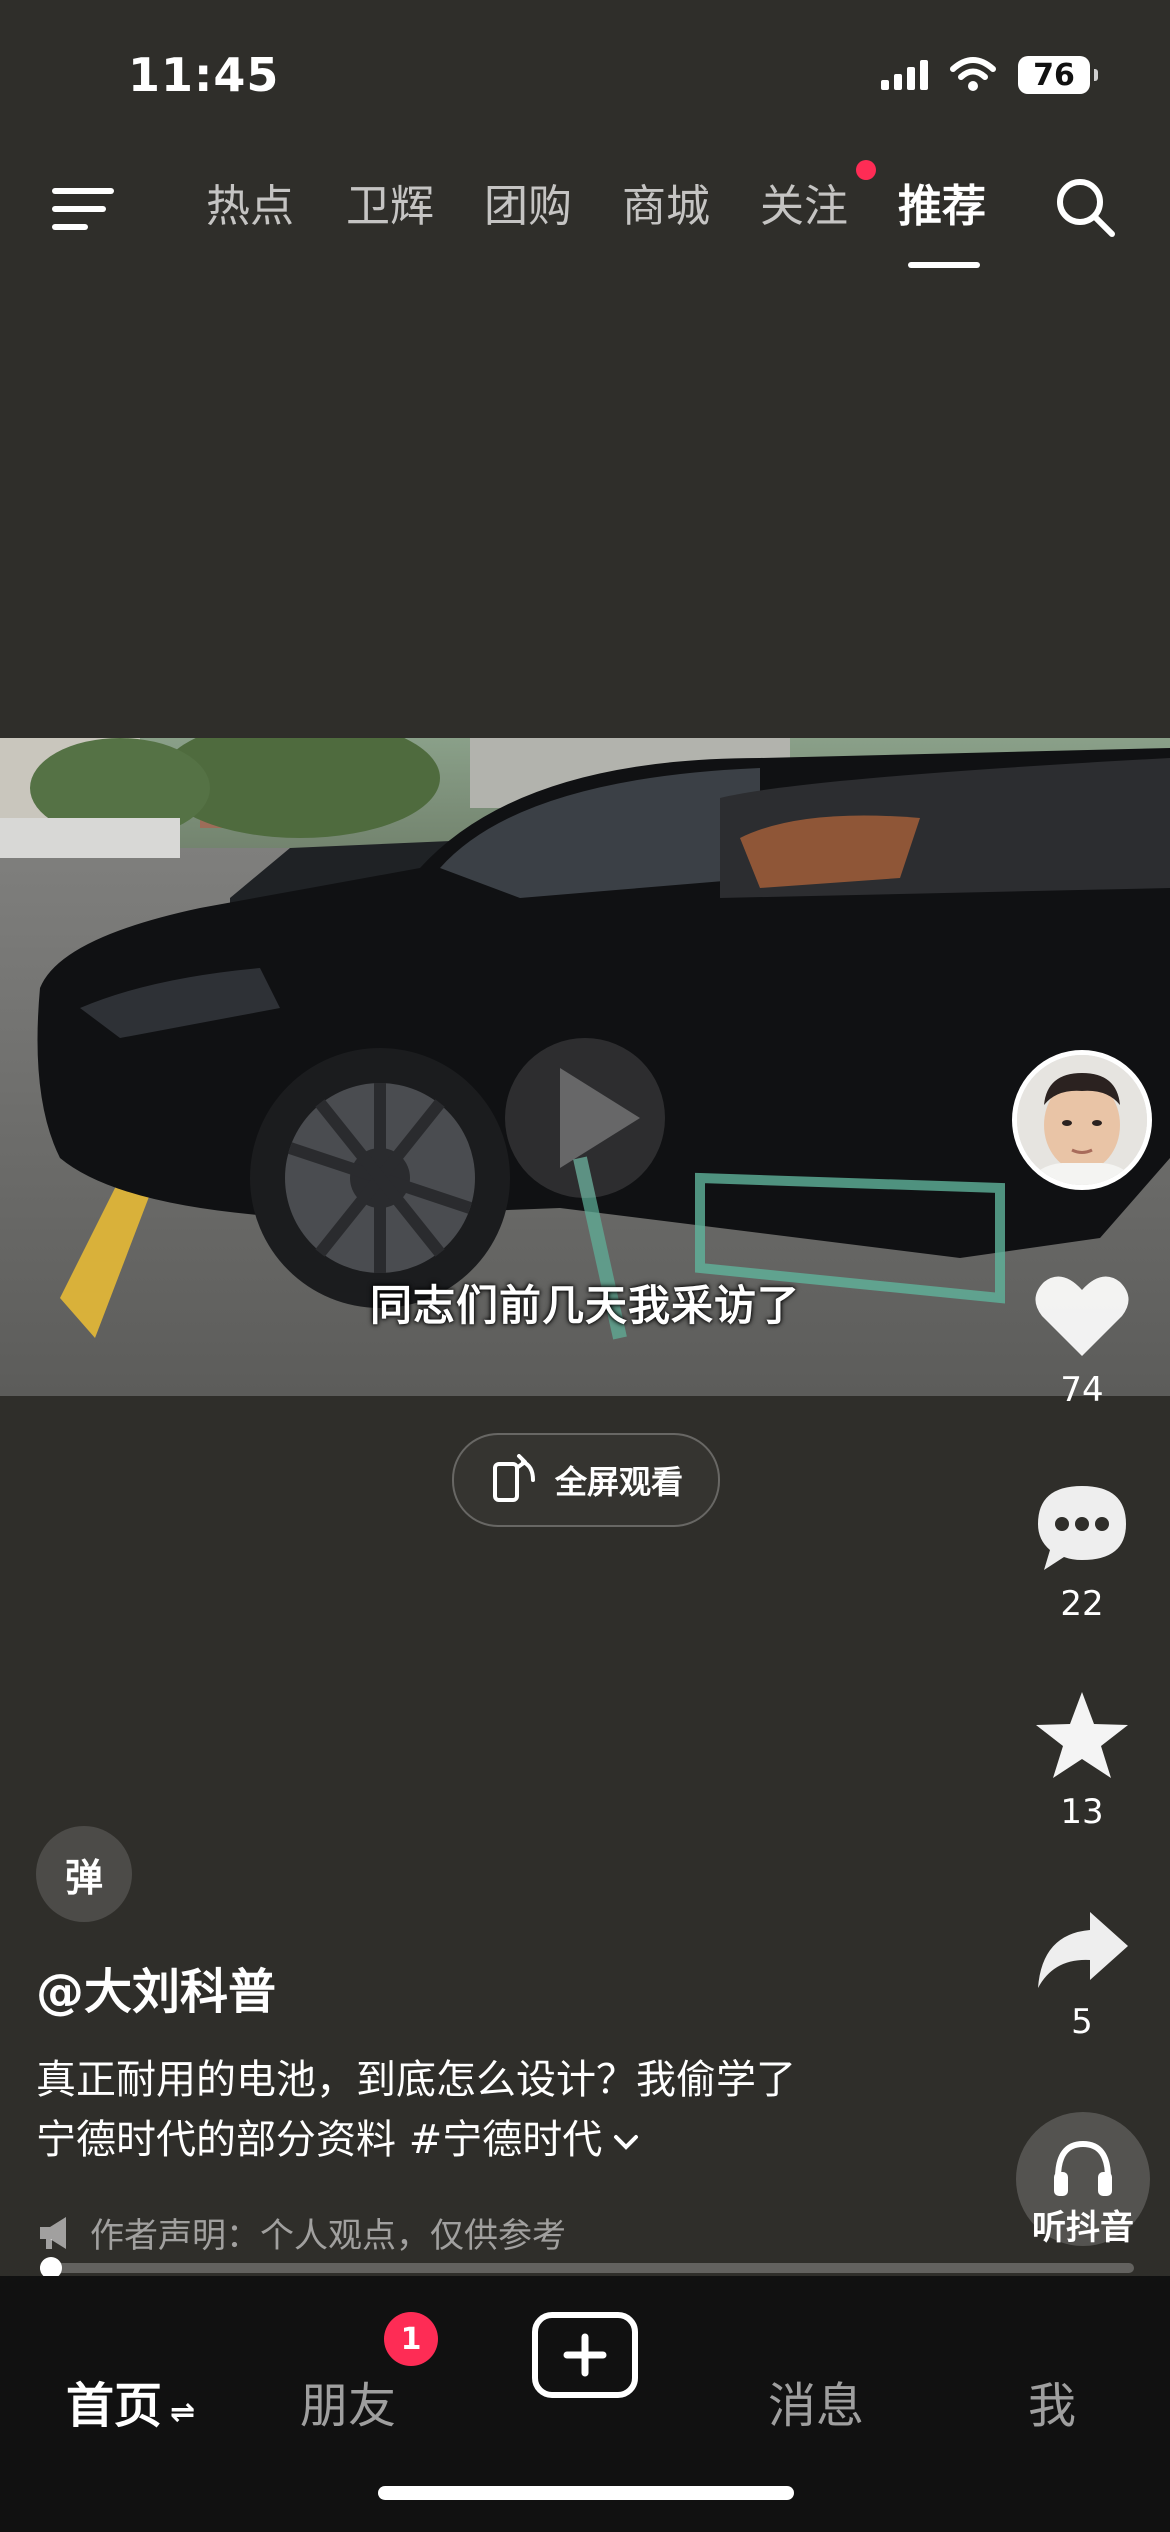 The width and height of the screenshot is (1170, 2532). I want to click on comment-count: 22, so click(1082, 1604).